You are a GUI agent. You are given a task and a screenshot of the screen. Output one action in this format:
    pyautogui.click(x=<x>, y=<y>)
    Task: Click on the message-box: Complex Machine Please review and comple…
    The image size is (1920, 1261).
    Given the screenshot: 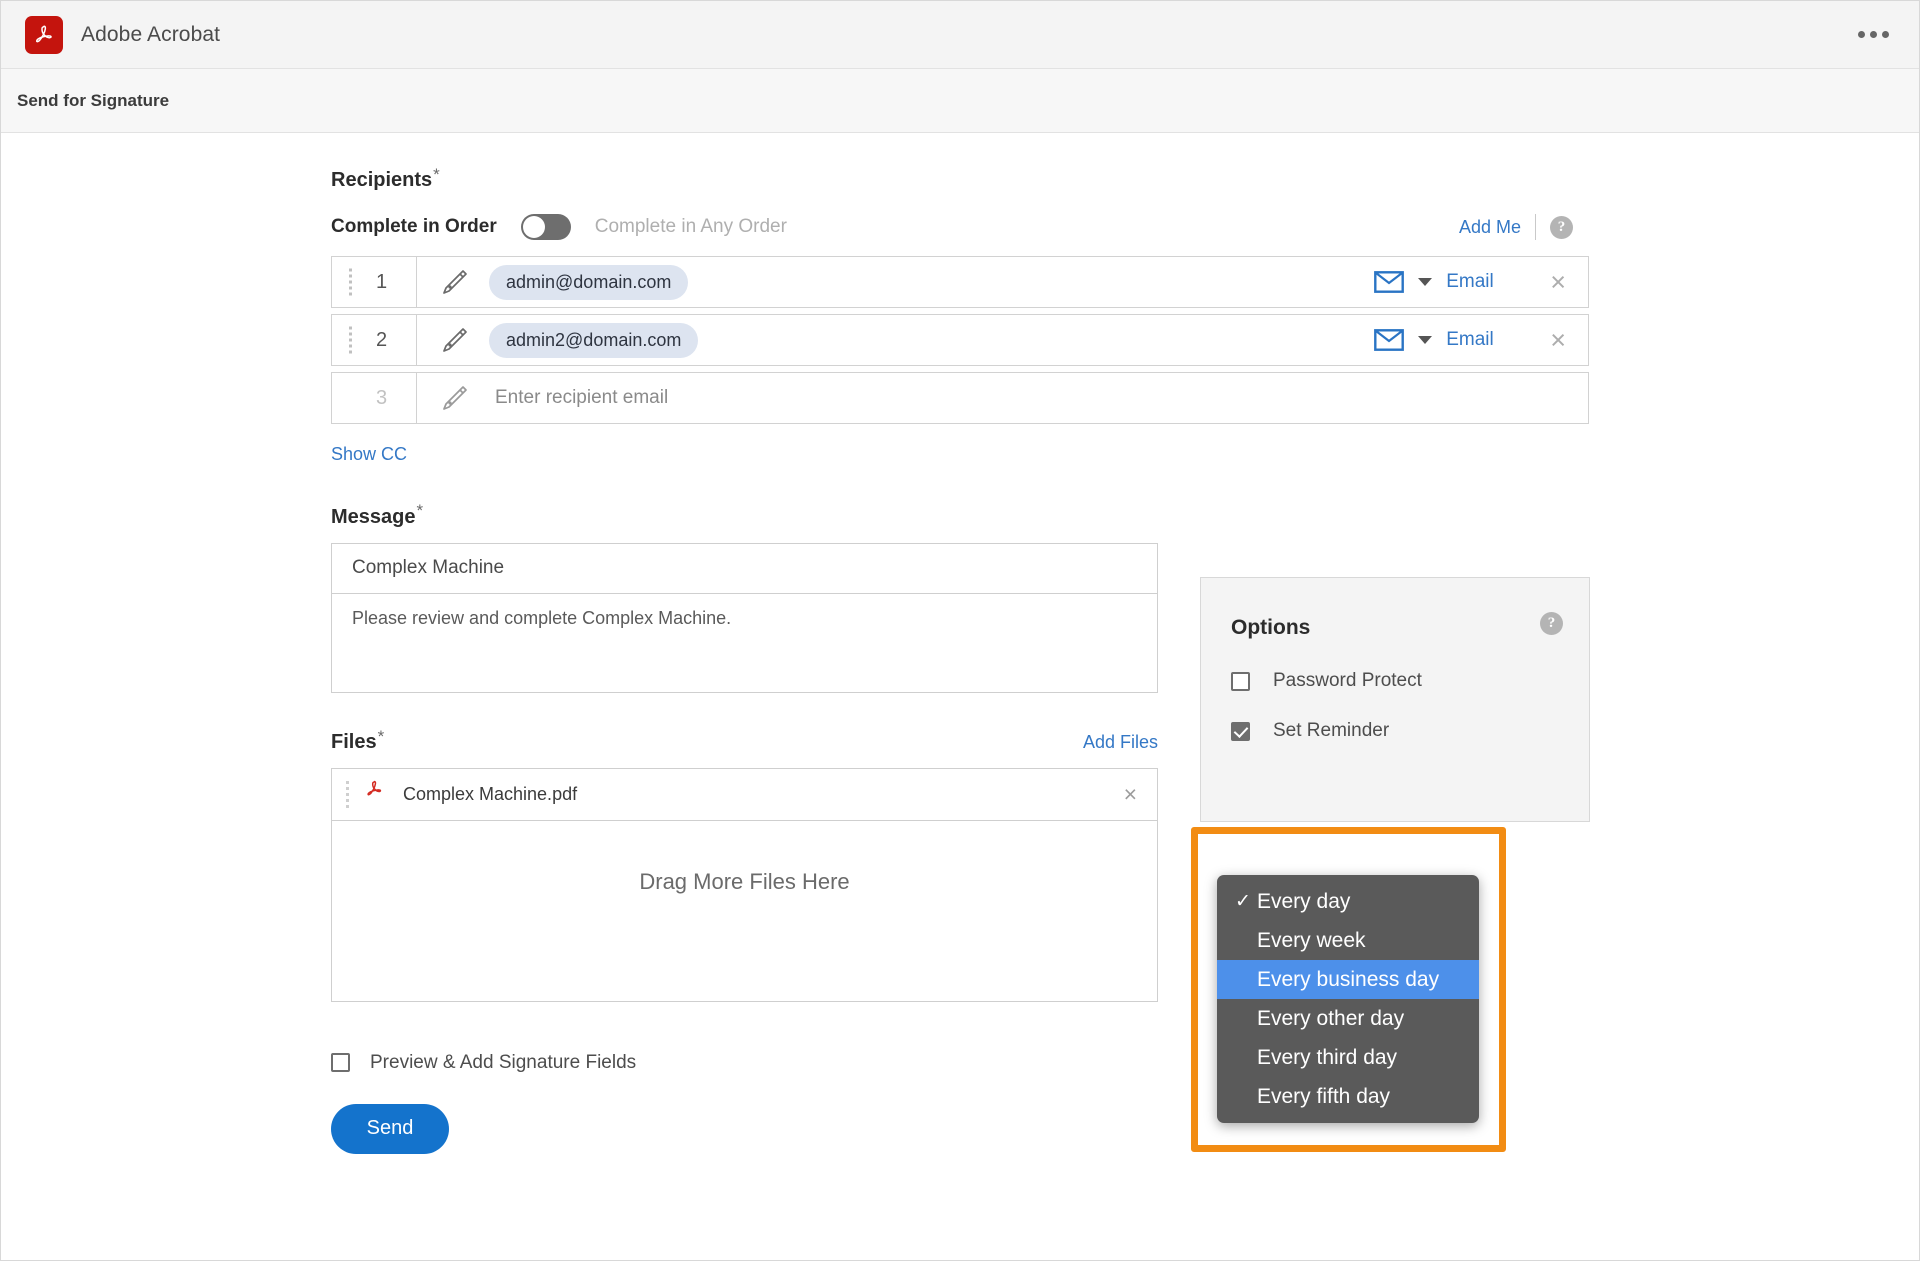 What is the action you would take?
    pyautogui.click(x=744, y=617)
    